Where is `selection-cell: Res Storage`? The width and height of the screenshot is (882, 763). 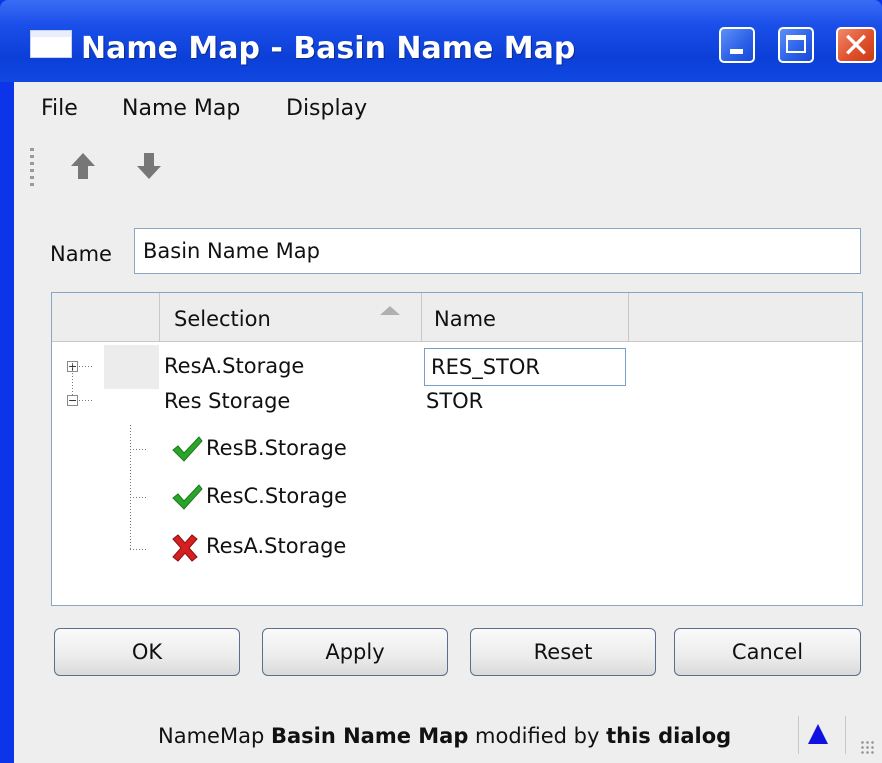 selection-cell: Res Storage is located at coordinates (227, 401).